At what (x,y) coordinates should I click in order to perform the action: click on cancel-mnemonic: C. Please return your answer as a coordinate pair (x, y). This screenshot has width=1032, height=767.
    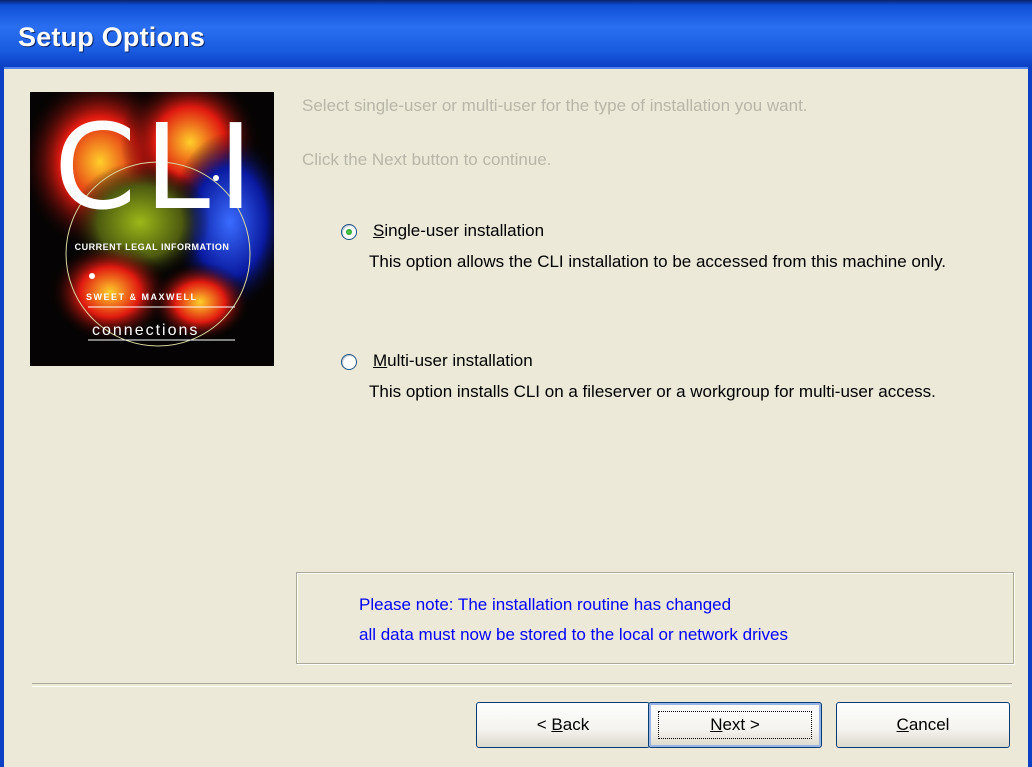
    Looking at the image, I should click on (902, 724).